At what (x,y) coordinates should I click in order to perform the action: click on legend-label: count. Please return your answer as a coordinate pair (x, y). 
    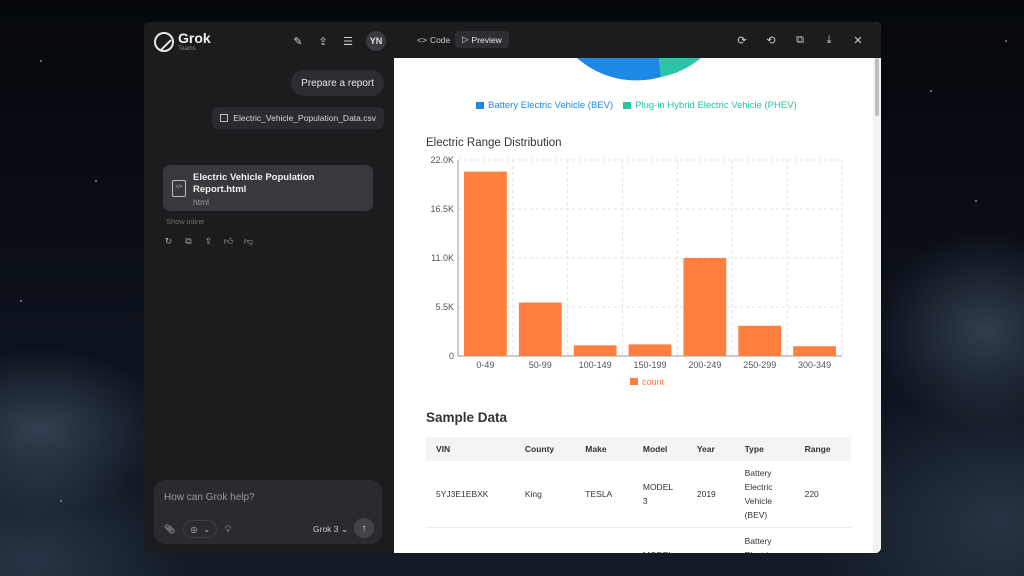
    Looking at the image, I should click on (653, 382).